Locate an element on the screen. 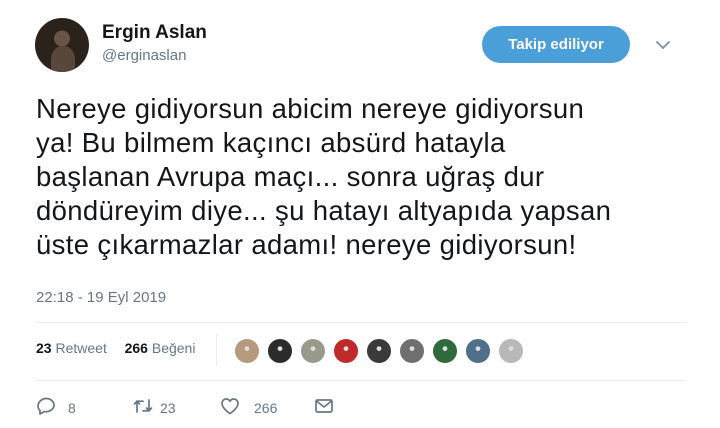 The height and width of the screenshot is (428, 720). author-avatar is located at coordinates (62, 45).